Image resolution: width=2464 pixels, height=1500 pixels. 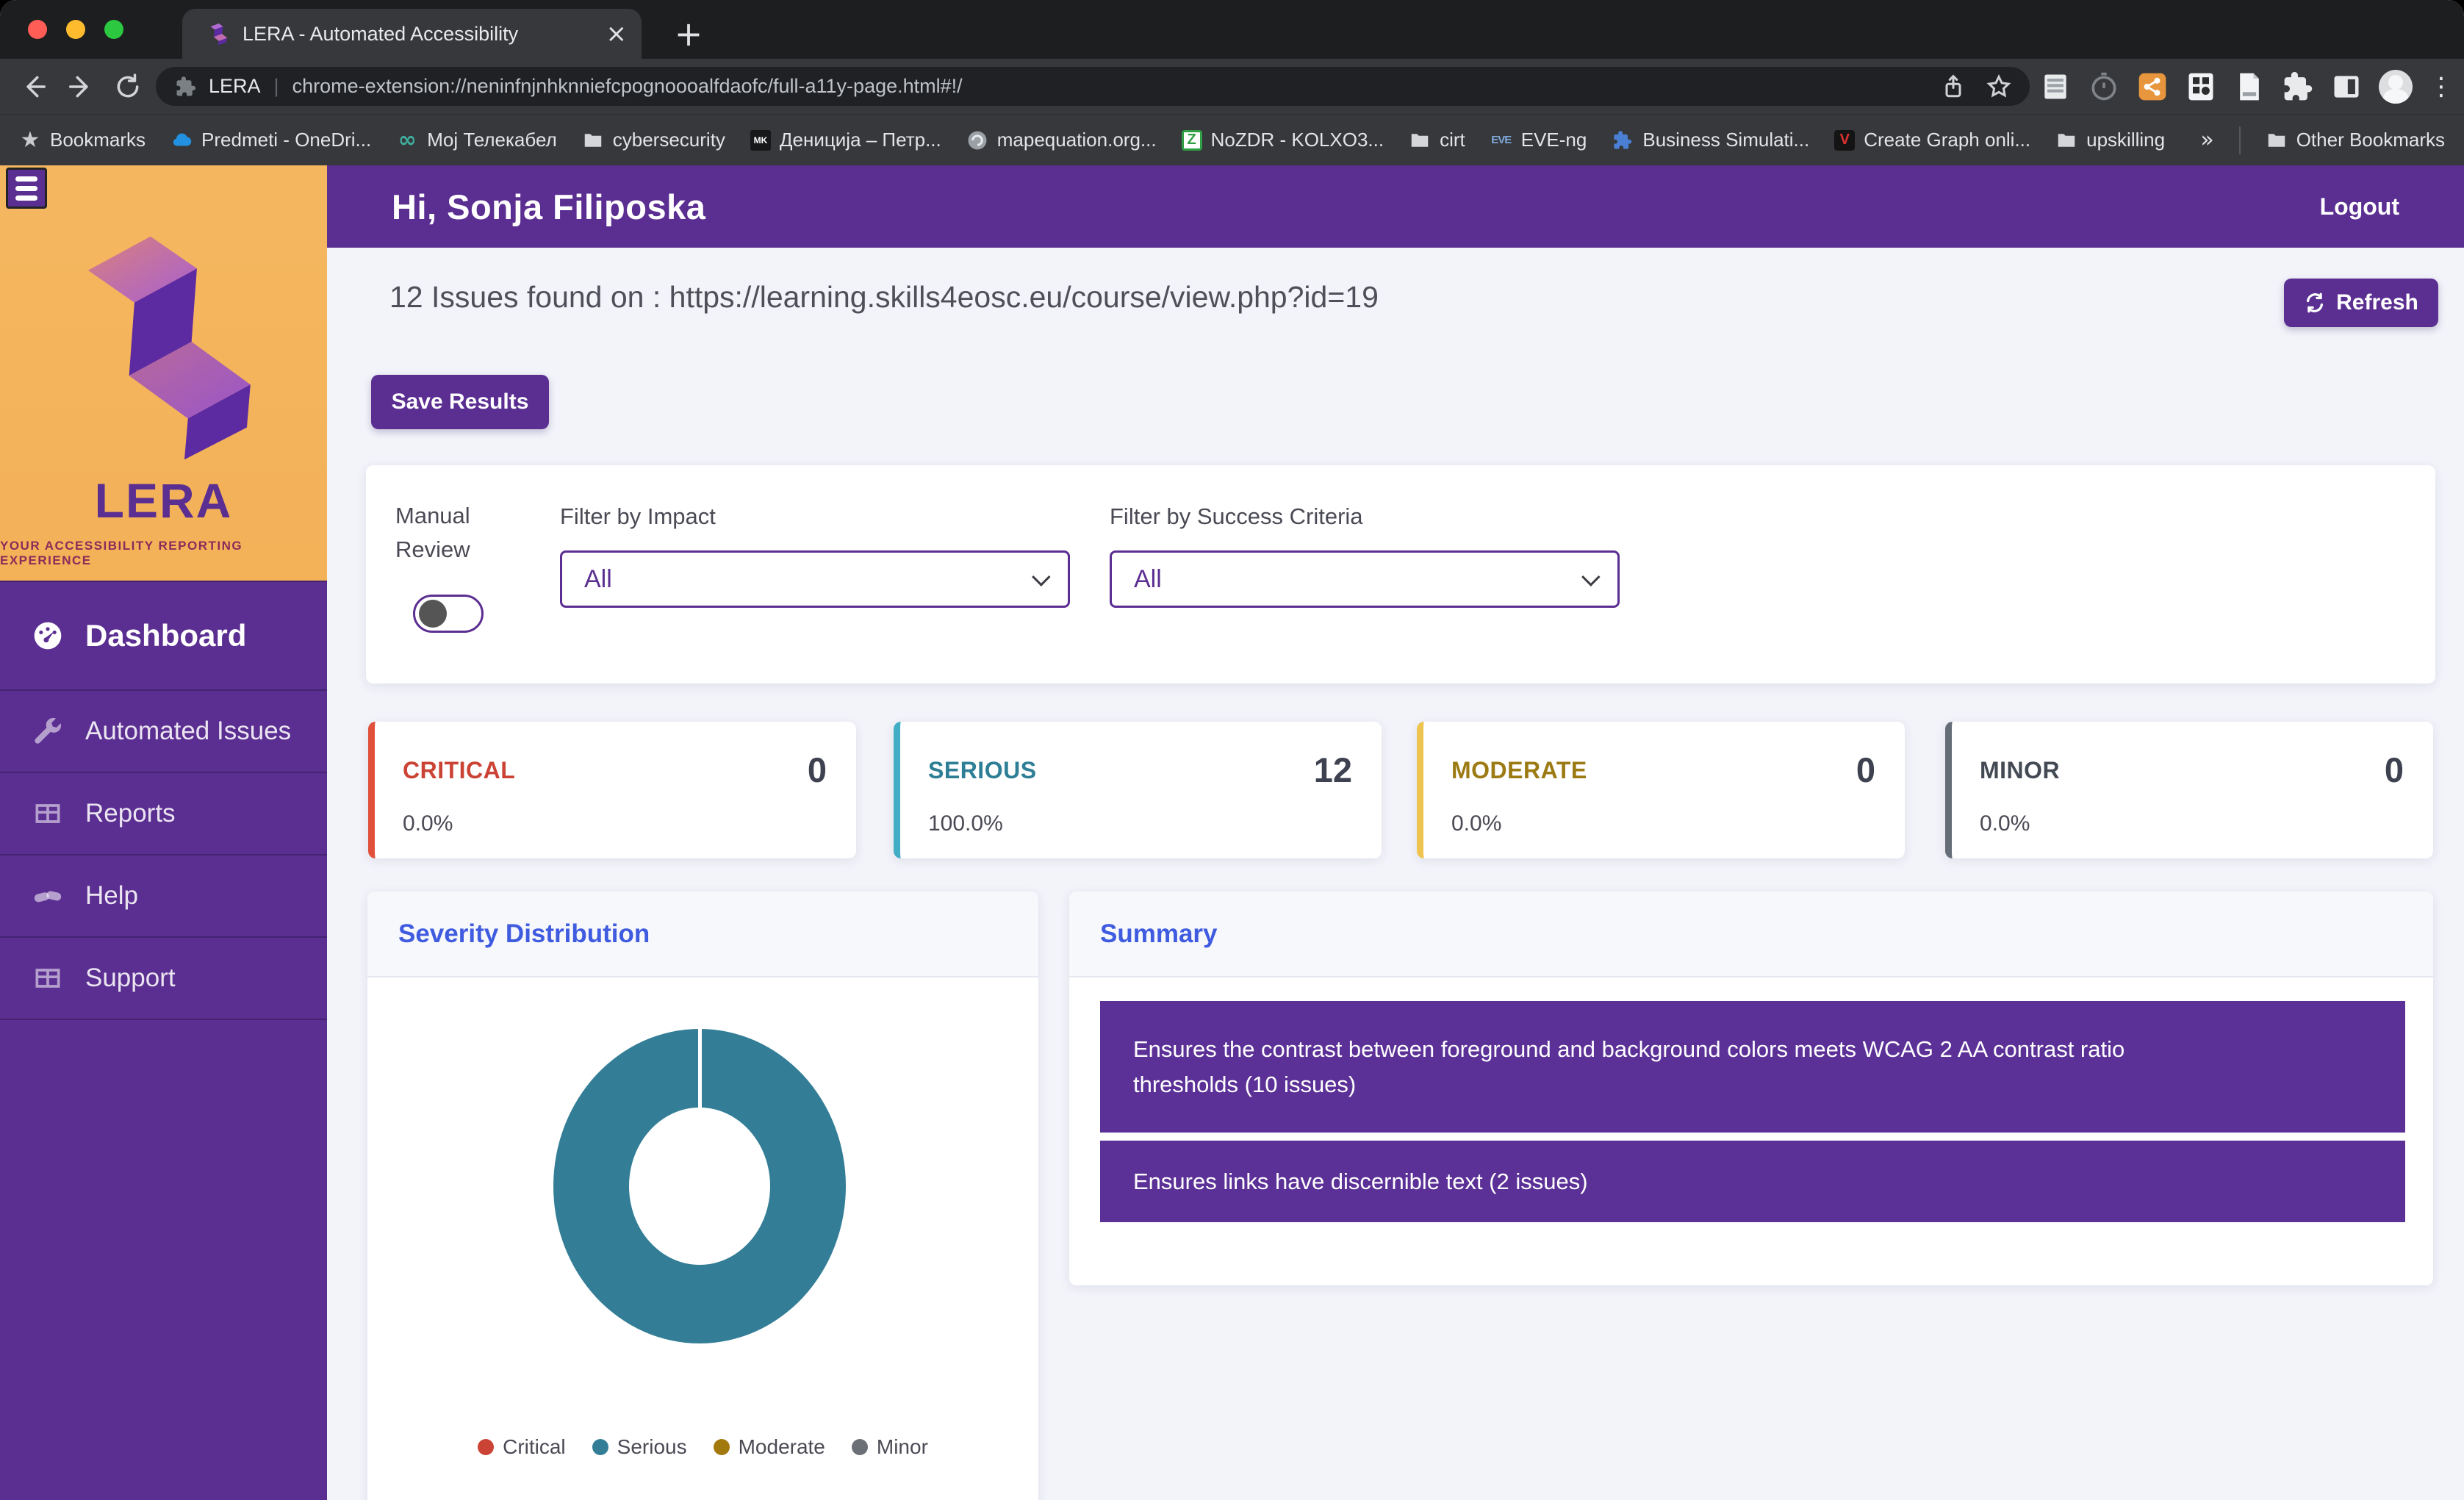 What do you see at coordinates (30, 140) in the screenshot?
I see `star-icon: ★` at bounding box center [30, 140].